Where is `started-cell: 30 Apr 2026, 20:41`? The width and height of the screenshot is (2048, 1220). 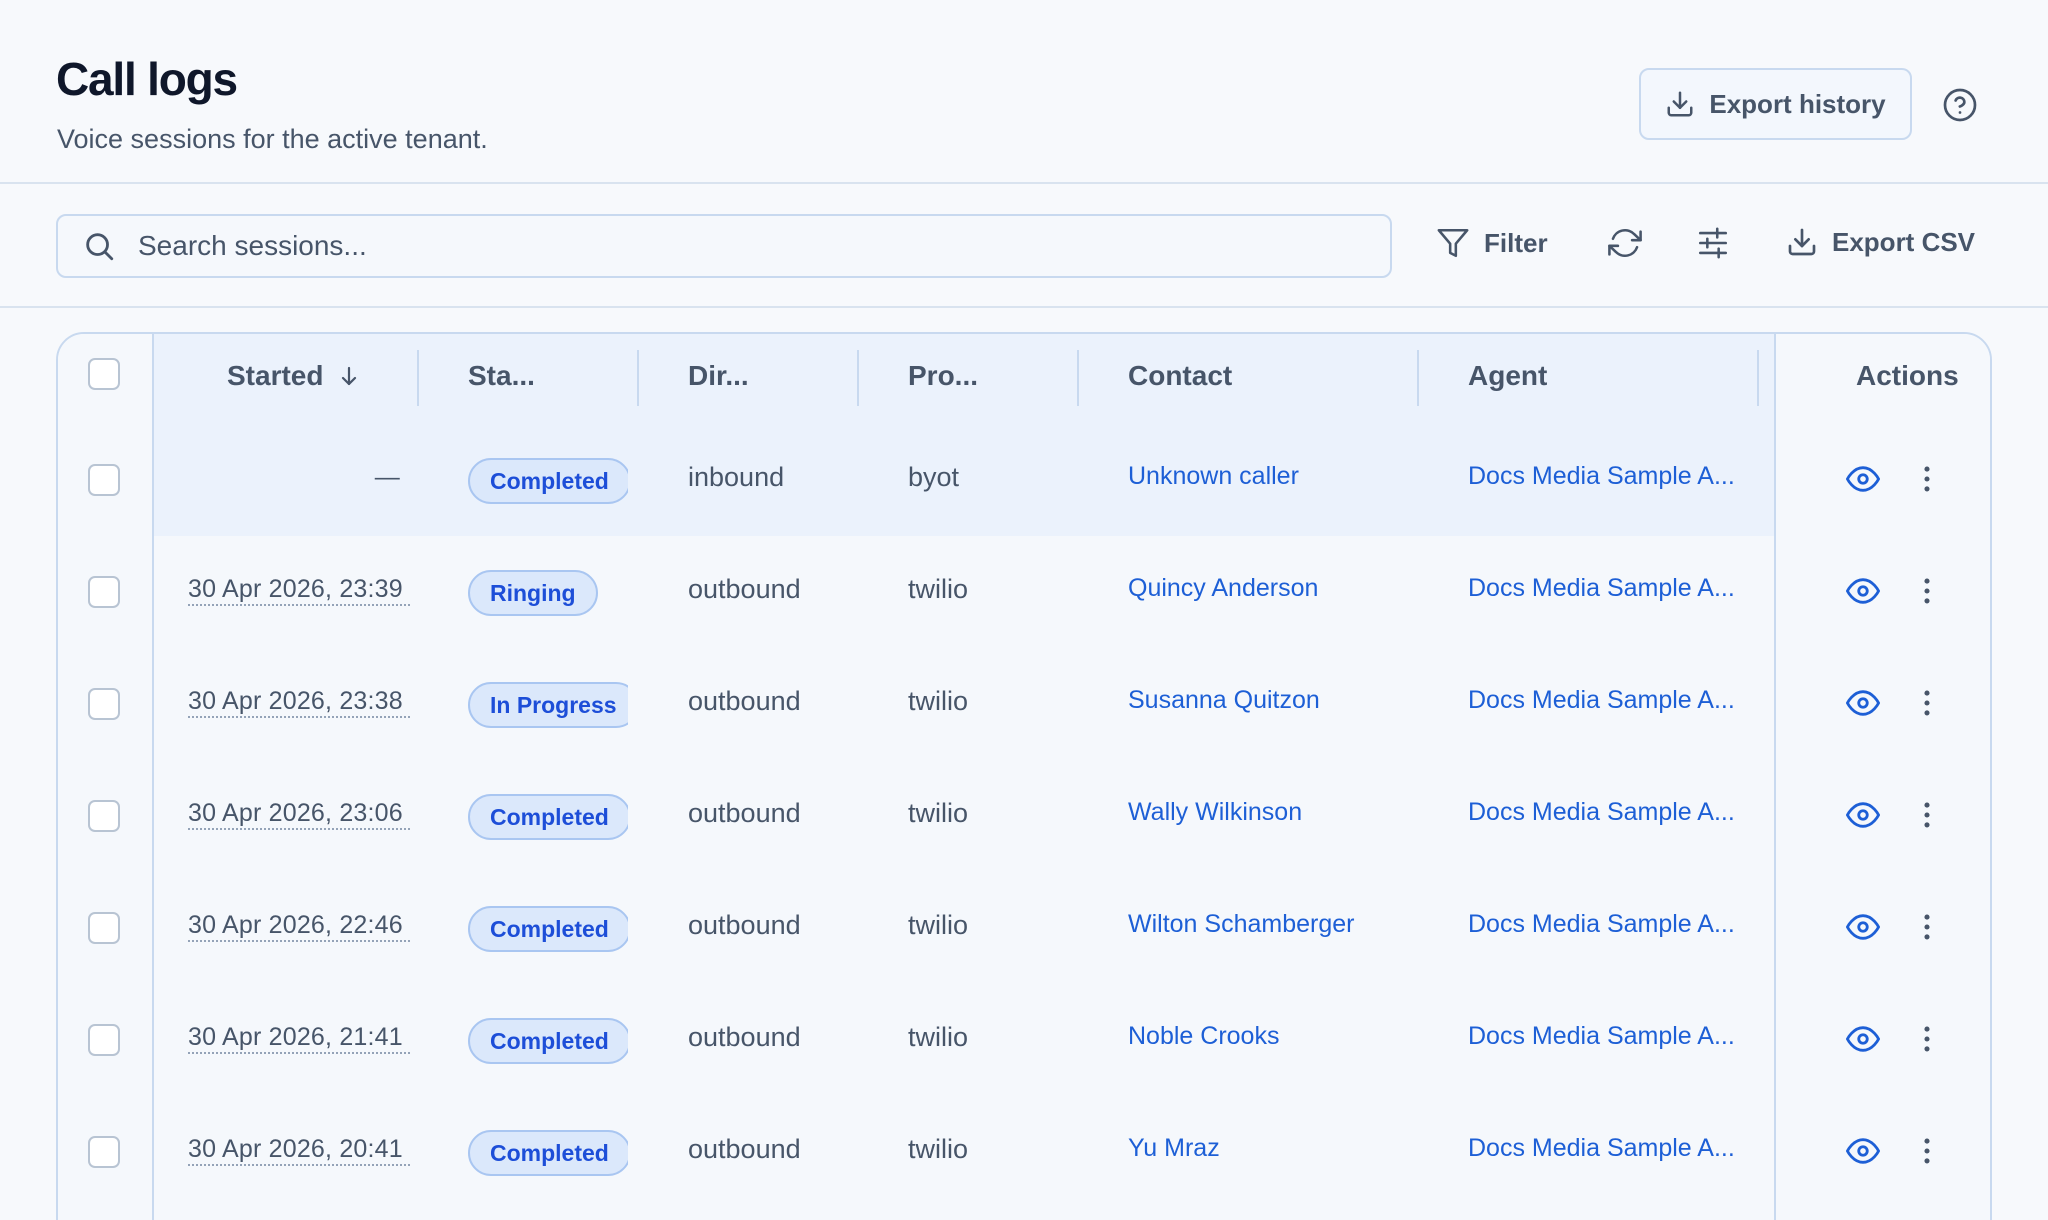
started-cell: 30 Apr 2026, 20:41 is located at coordinates (299, 1150).